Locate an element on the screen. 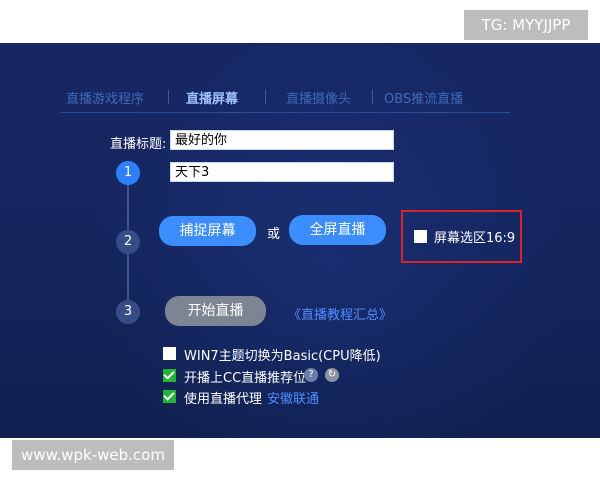  step-1: 1 is located at coordinates (128, 173).